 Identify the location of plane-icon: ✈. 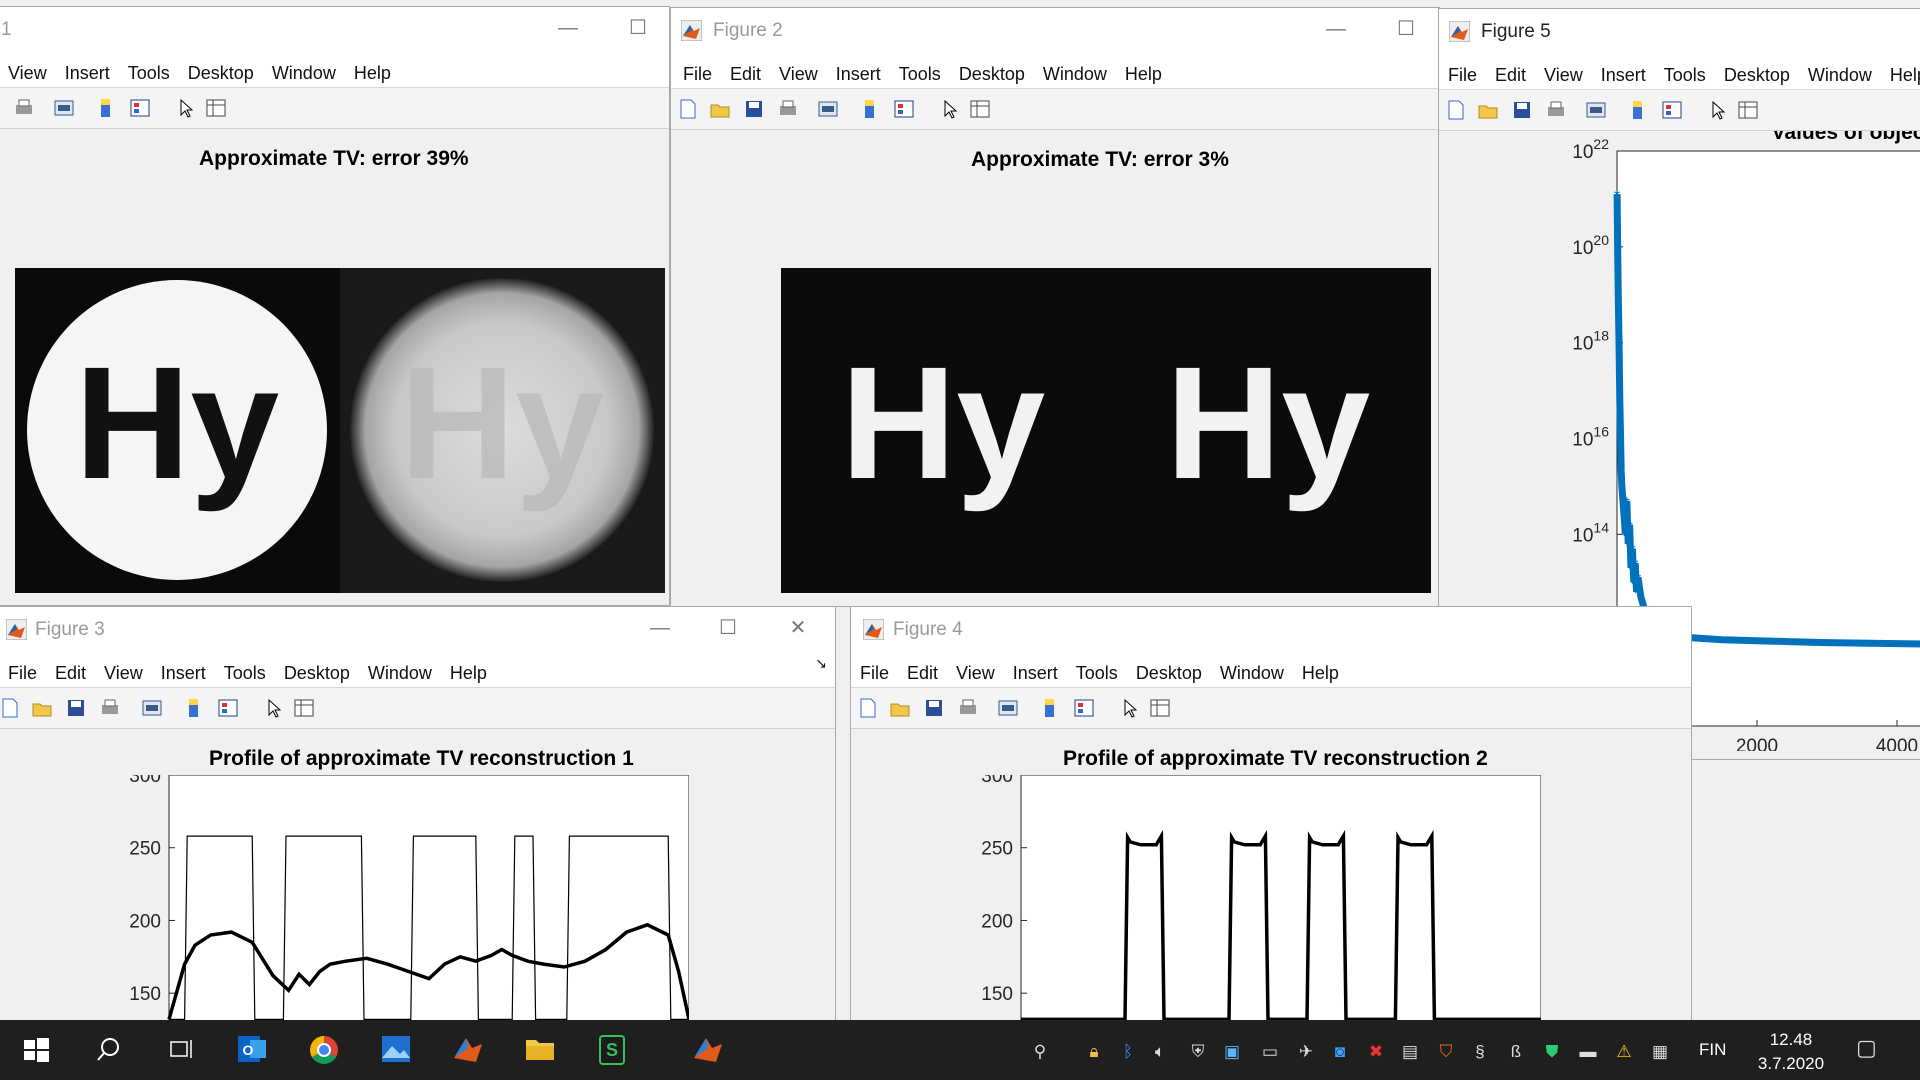
(1306, 1052).